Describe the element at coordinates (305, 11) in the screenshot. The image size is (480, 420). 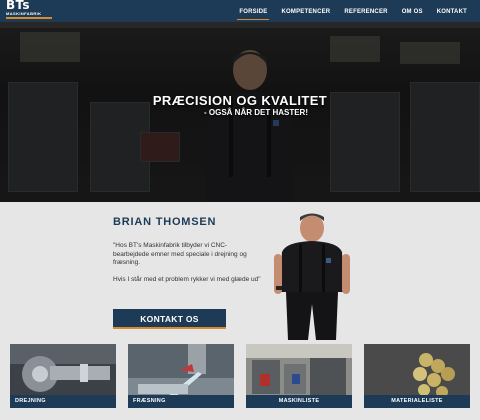
I see `nav-item-kompetencer: KOMPETENCER` at that location.